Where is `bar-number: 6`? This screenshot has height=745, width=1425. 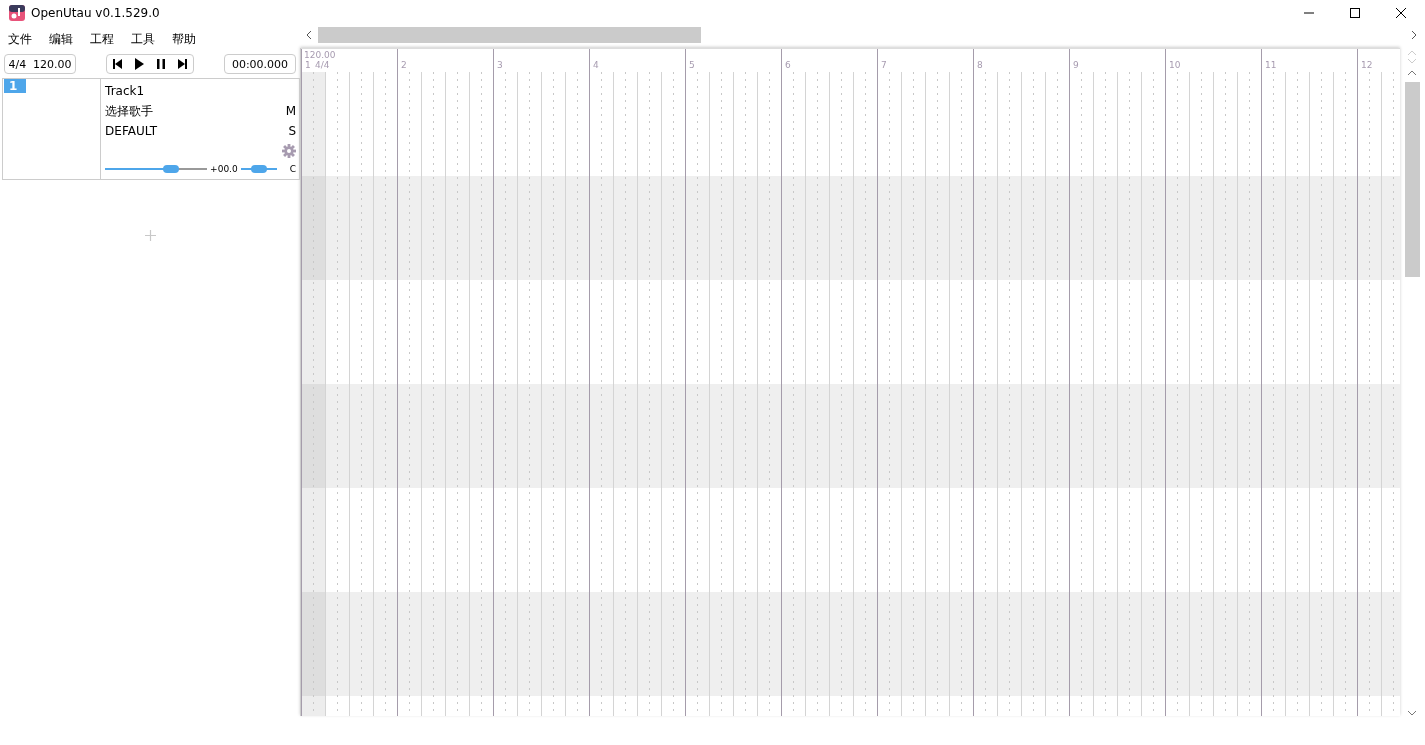
bar-number: 6 is located at coordinates (788, 65).